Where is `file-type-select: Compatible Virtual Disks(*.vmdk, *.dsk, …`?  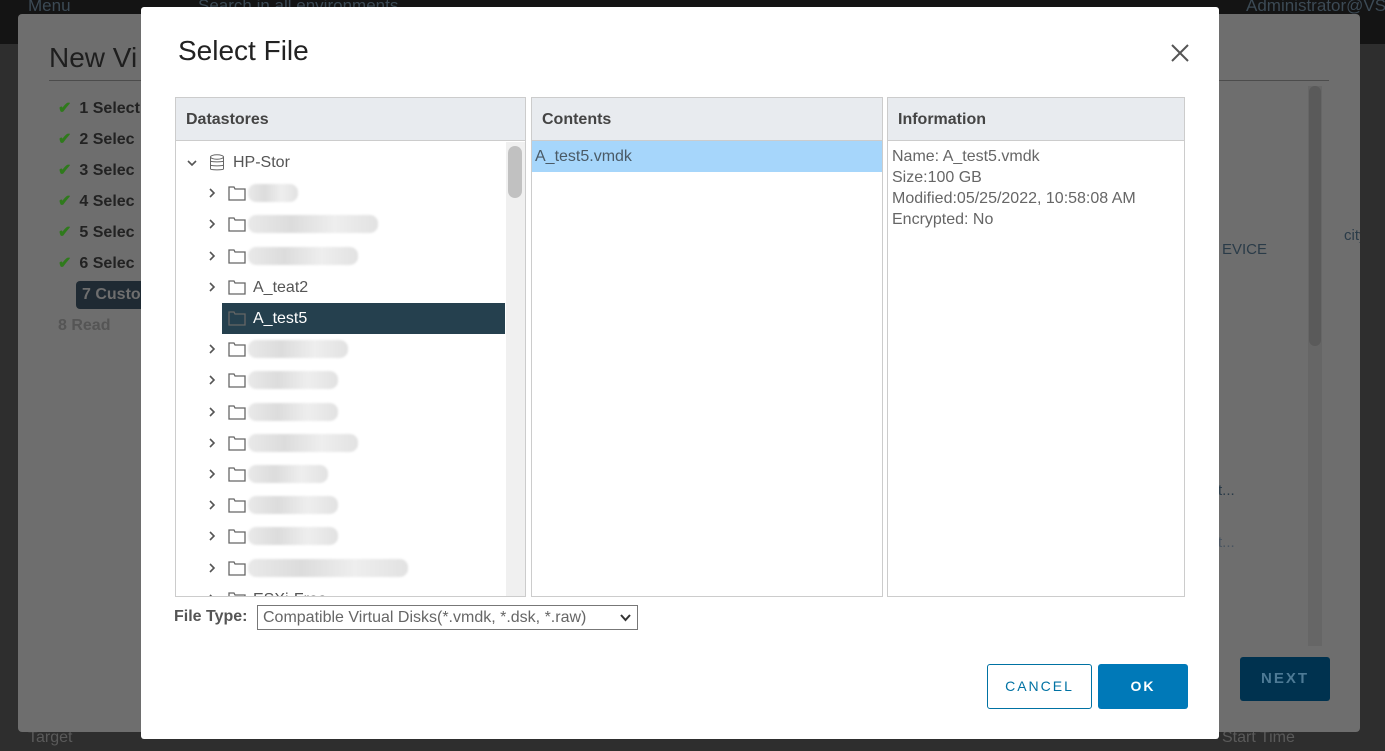
file-type-select: Compatible Virtual Disks(*.vmdk, *.dsk, … is located at coordinates (447, 617).